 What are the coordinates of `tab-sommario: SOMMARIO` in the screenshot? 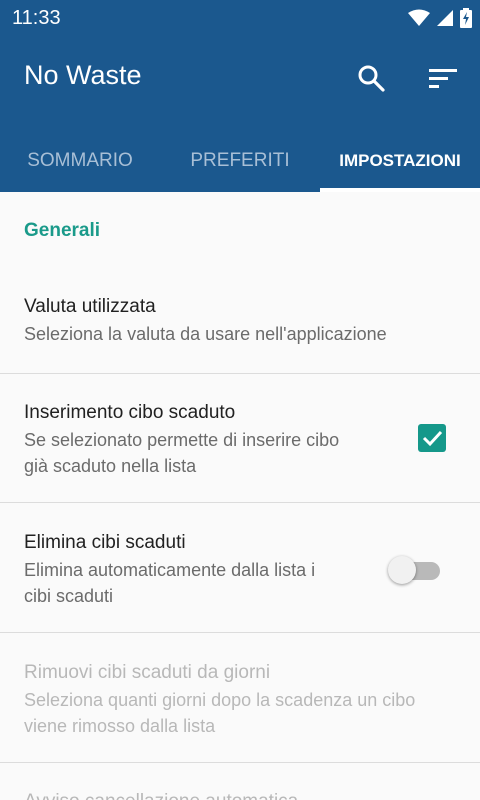 It's located at (80, 161).